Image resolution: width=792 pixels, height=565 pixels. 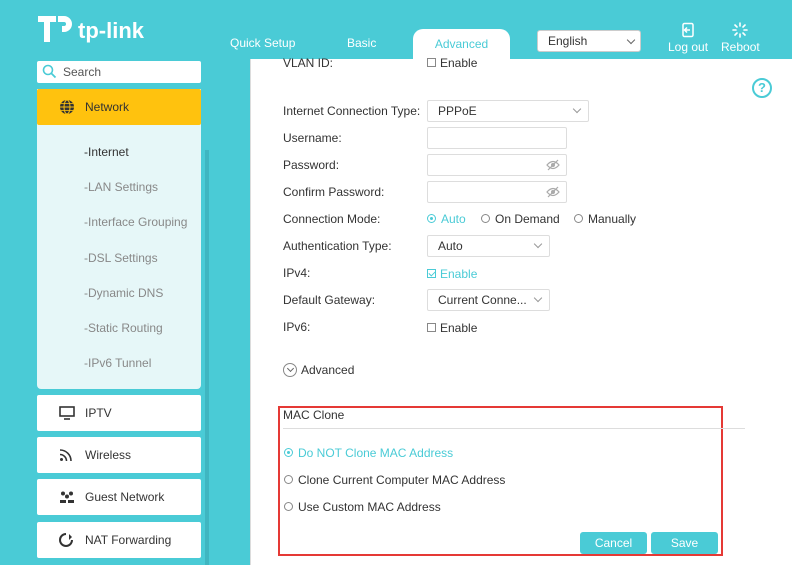 I want to click on auth-type-value: Auto, so click(x=450, y=246).